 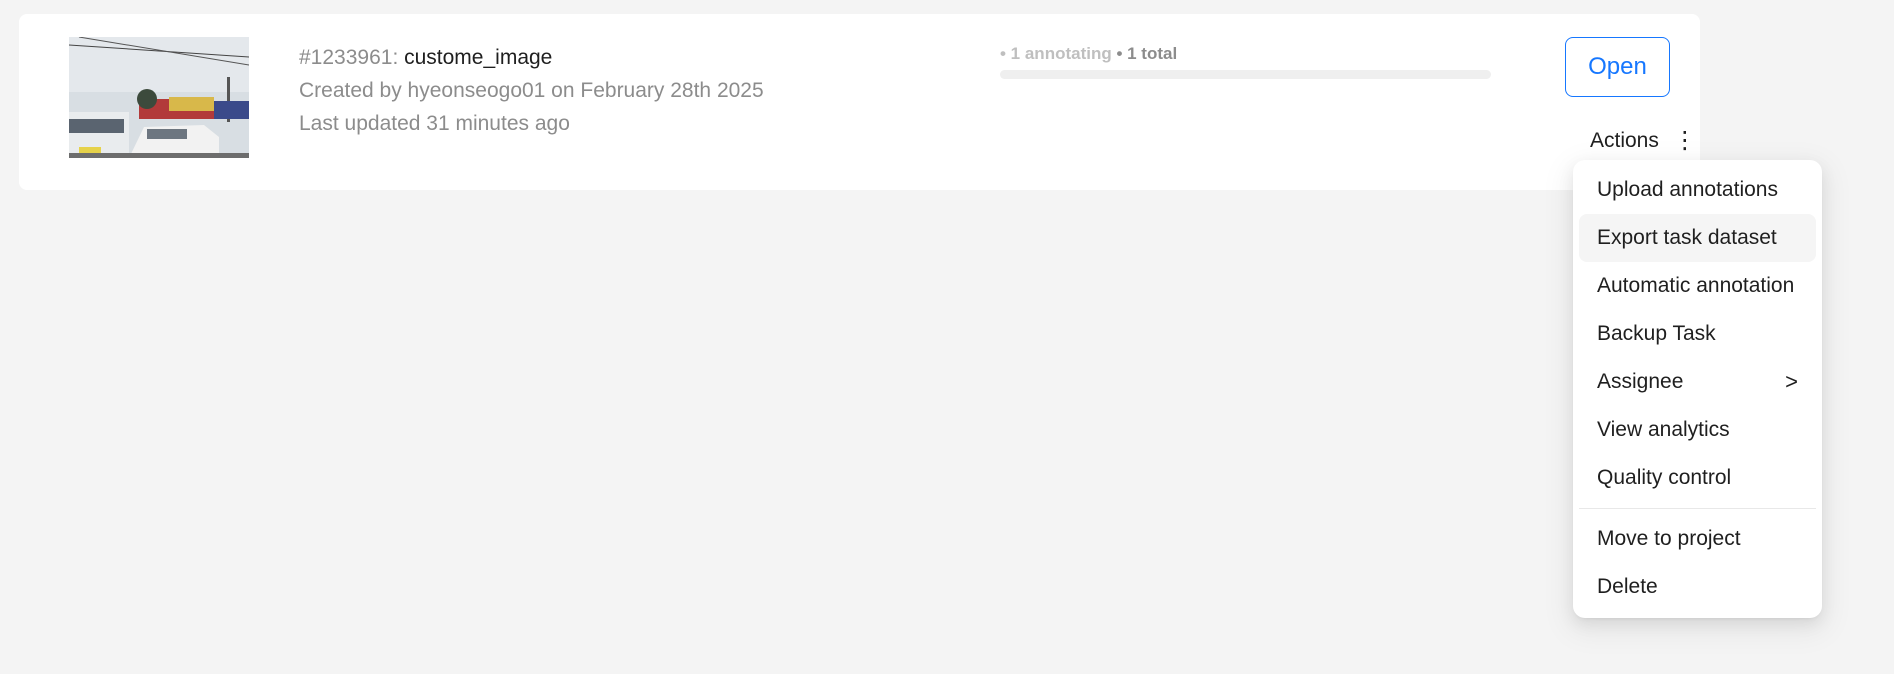 I want to click on actions-label: Actions, so click(x=1624, y=140).